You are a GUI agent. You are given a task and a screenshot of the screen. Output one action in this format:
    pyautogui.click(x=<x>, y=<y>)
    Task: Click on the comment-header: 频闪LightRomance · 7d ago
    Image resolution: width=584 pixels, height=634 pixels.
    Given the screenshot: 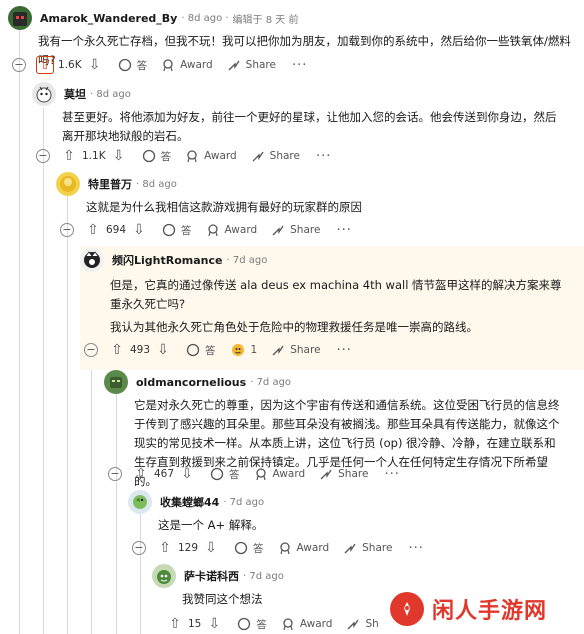 What is the action you would take?
    pyautogui.click(x=173, y=260)
    